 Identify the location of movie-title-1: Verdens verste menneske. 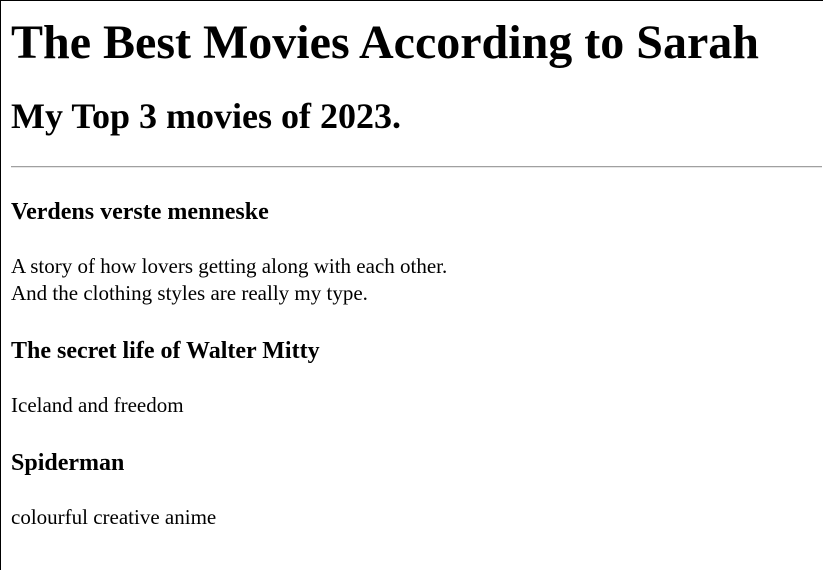
(140, 212).